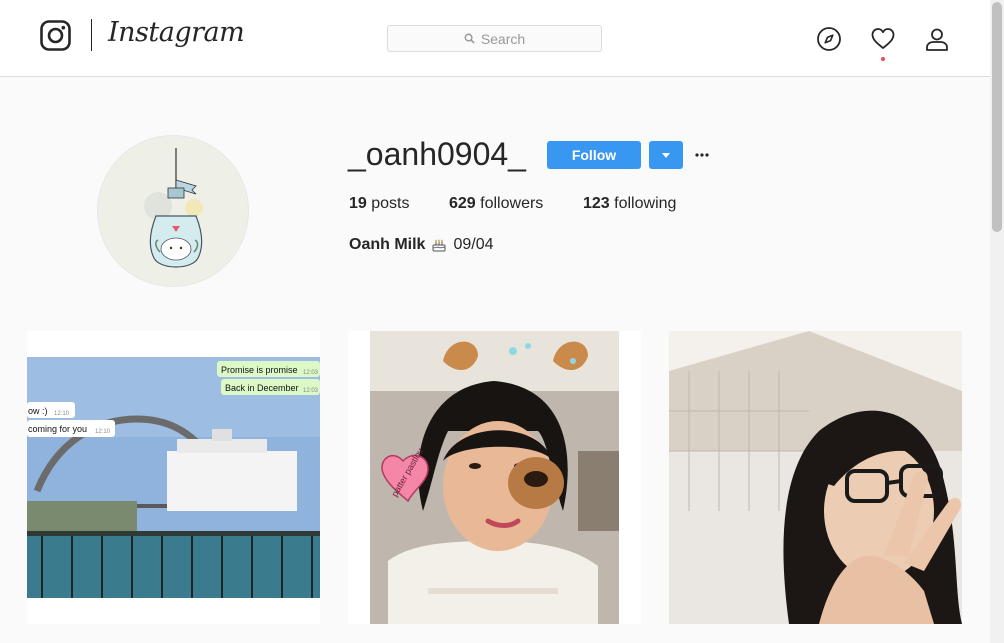 Image resolution: width=1004 pixels, height=643 pixels. I want to click on following-count: 123, so click(596, 203).